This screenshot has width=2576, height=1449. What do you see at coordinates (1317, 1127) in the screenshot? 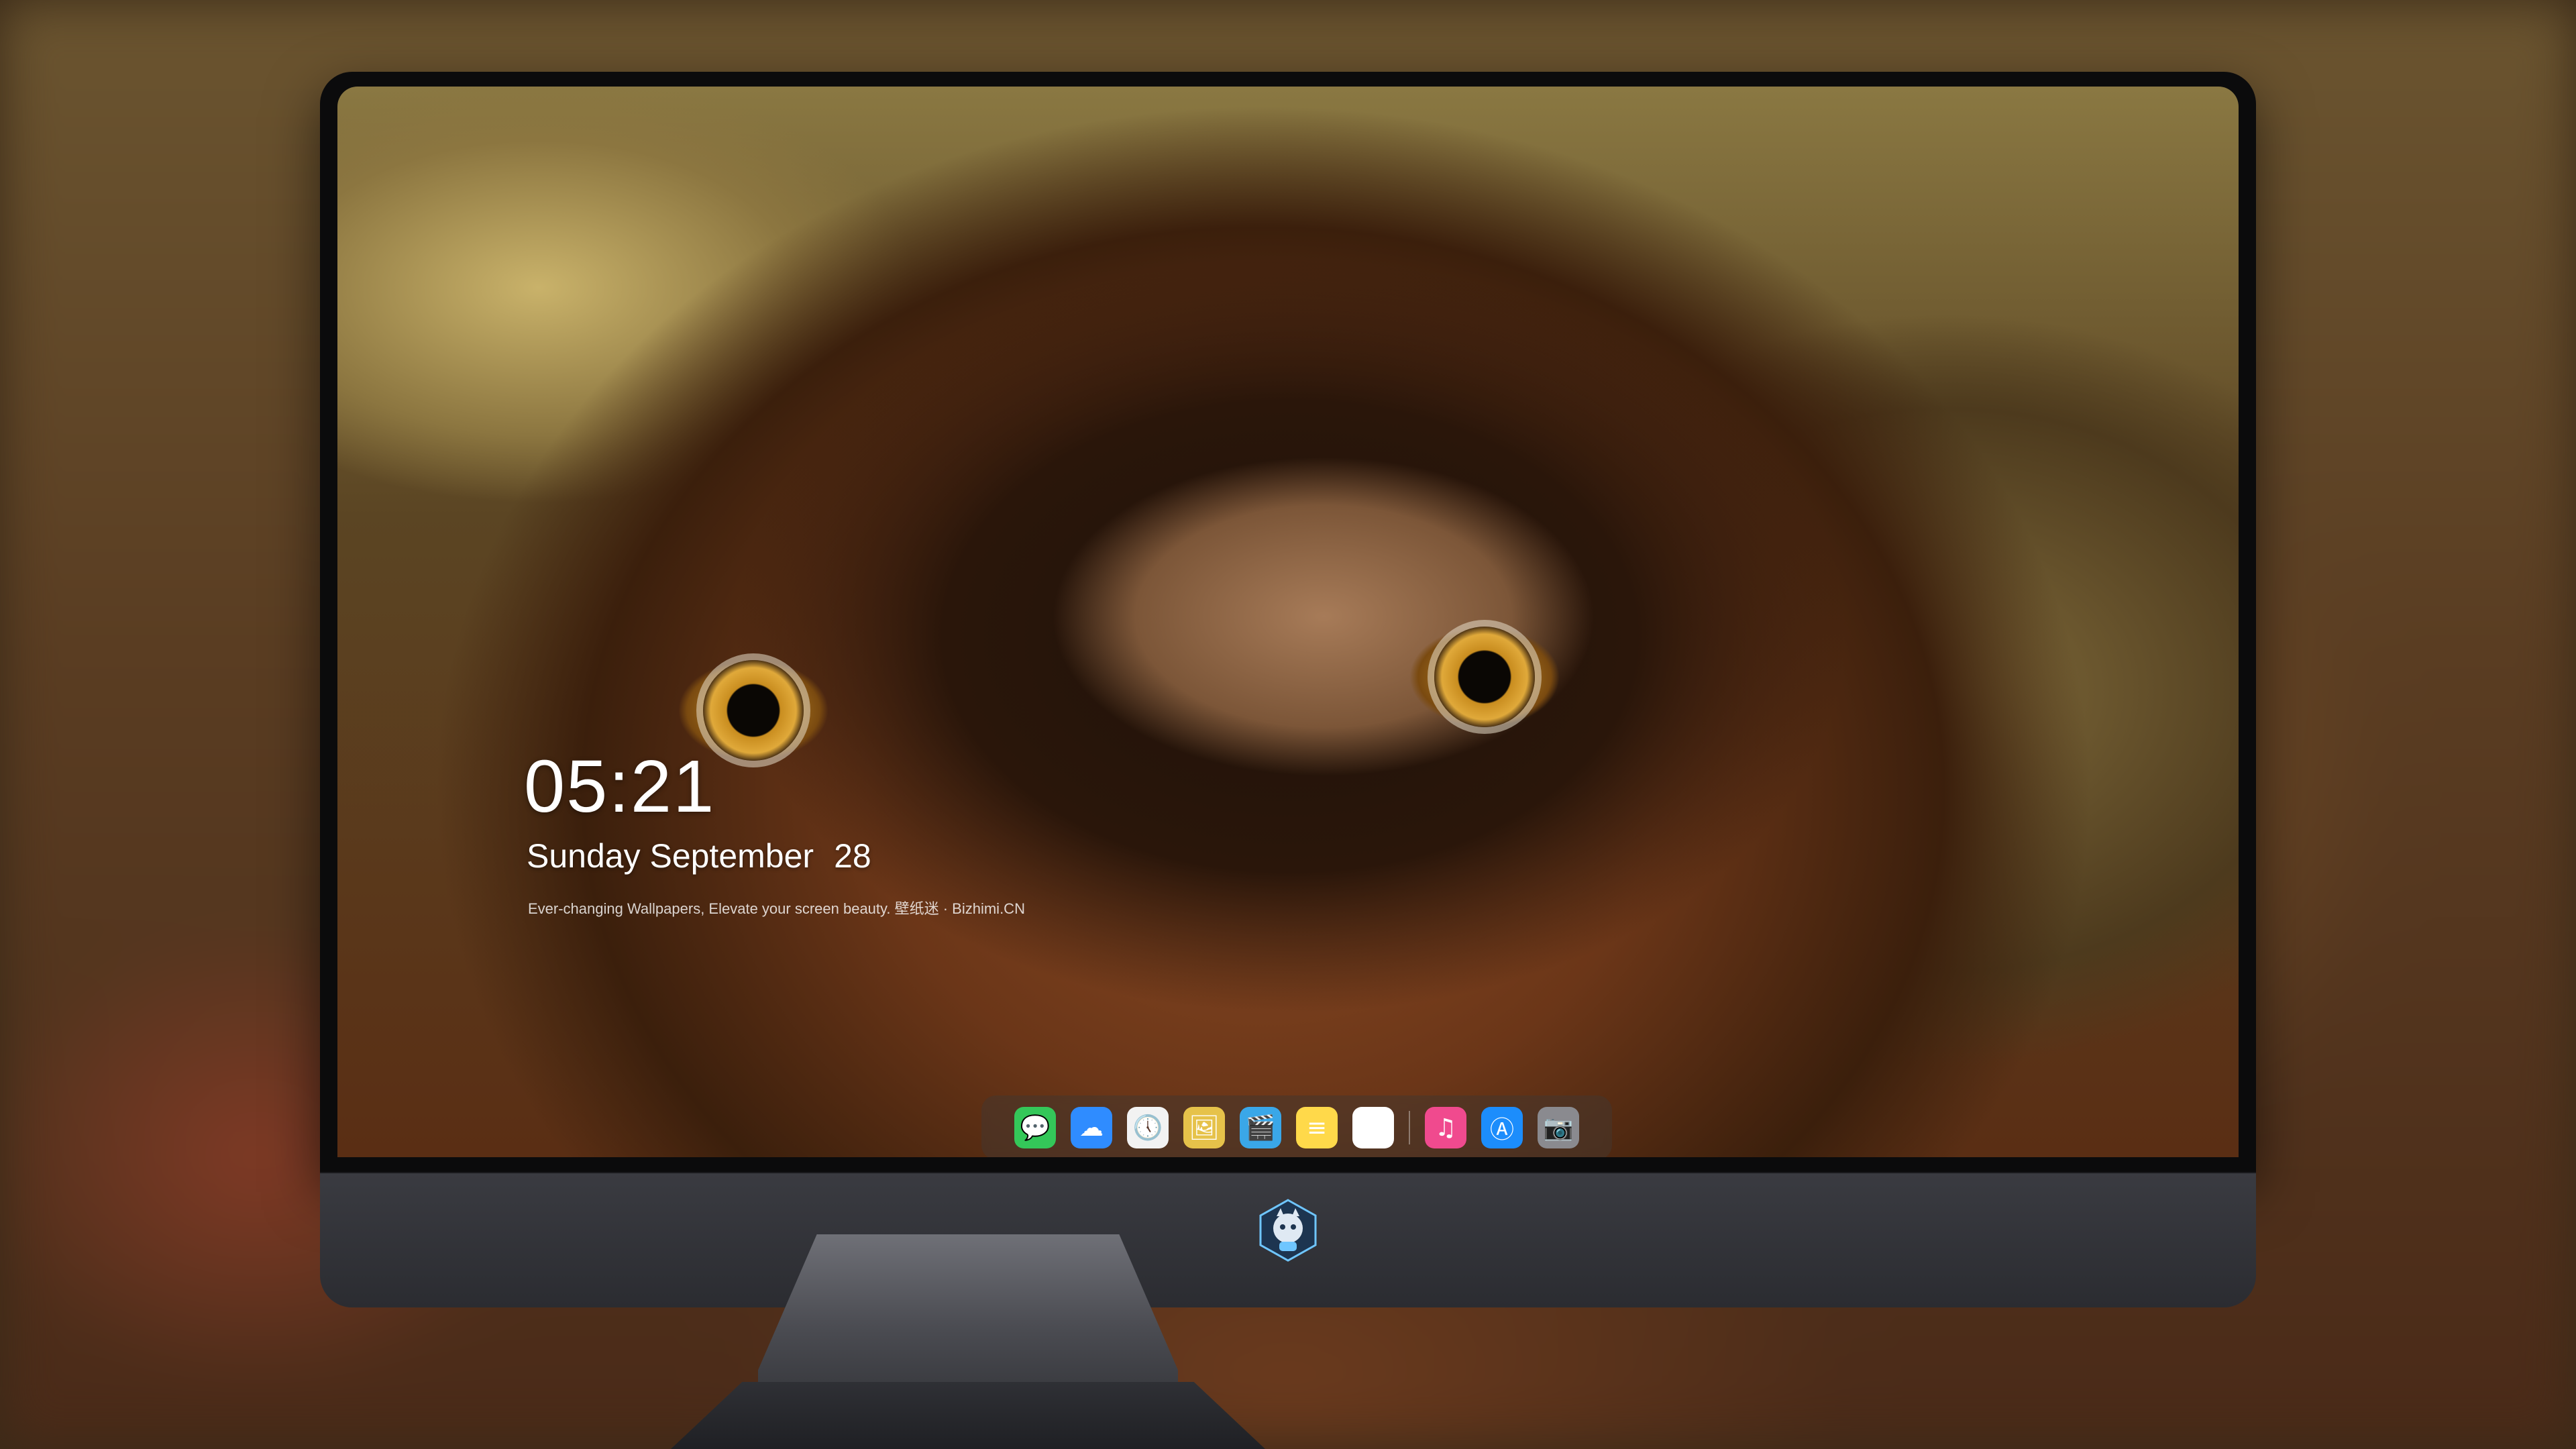
I see `notes-icon: ≡` at bounding box center [1317, 1127].